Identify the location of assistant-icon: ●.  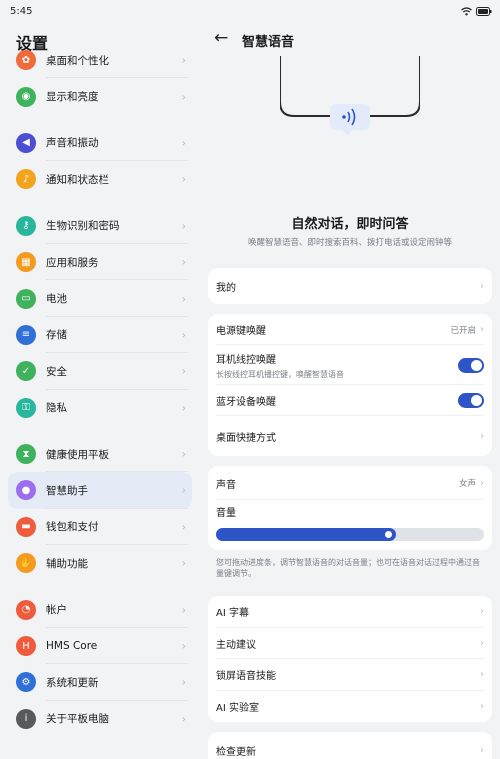
(26, 490).